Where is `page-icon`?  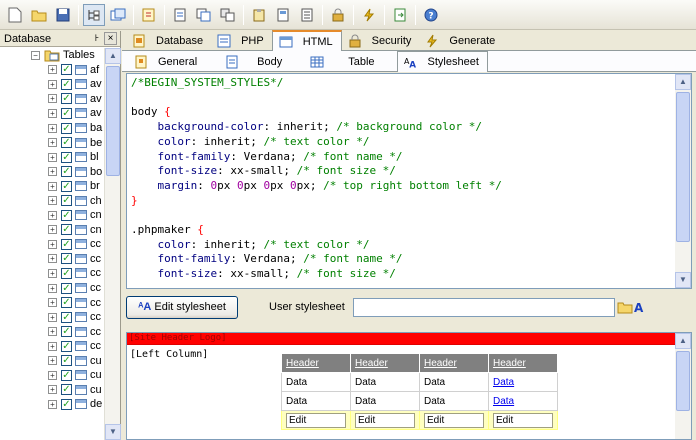
page-icon is located at coordinates (180, 15).